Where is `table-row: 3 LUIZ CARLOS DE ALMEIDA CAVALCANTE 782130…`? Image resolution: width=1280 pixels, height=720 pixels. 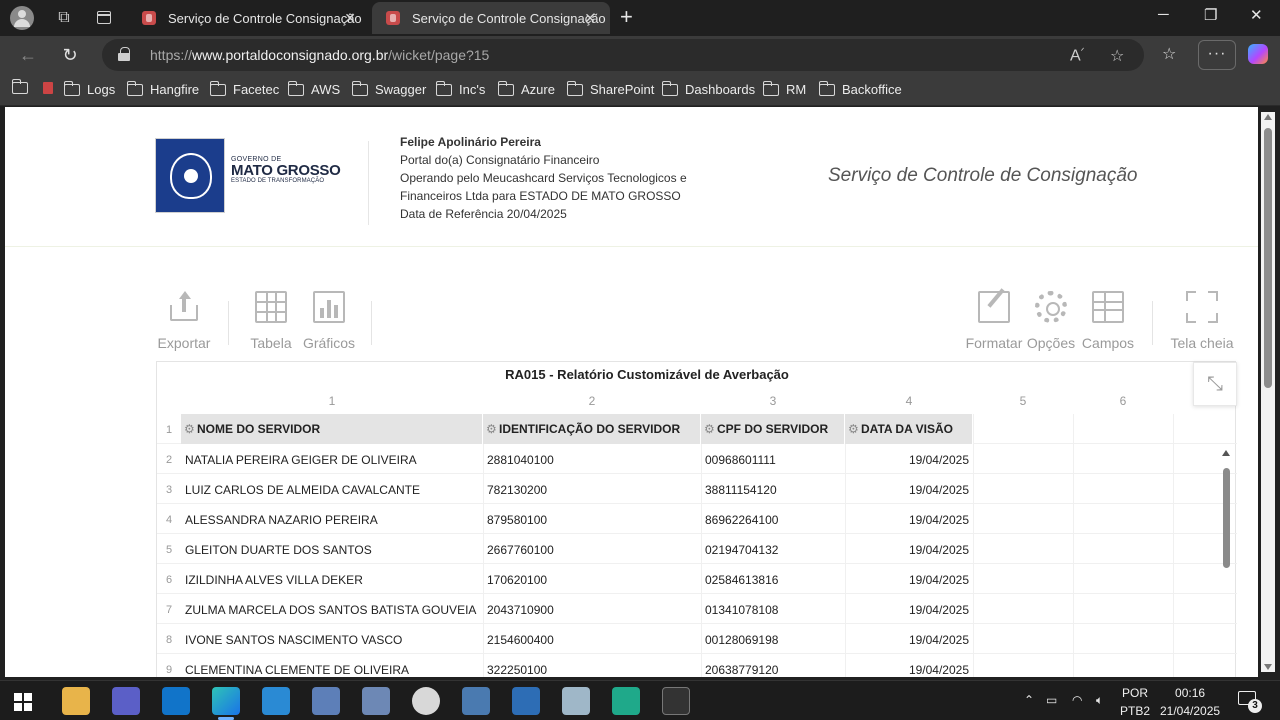
table-row: 3 LUIZ CARLOS DE ALMEIDA CAVALCANTE 782130… is located at coordinates (697, 489).